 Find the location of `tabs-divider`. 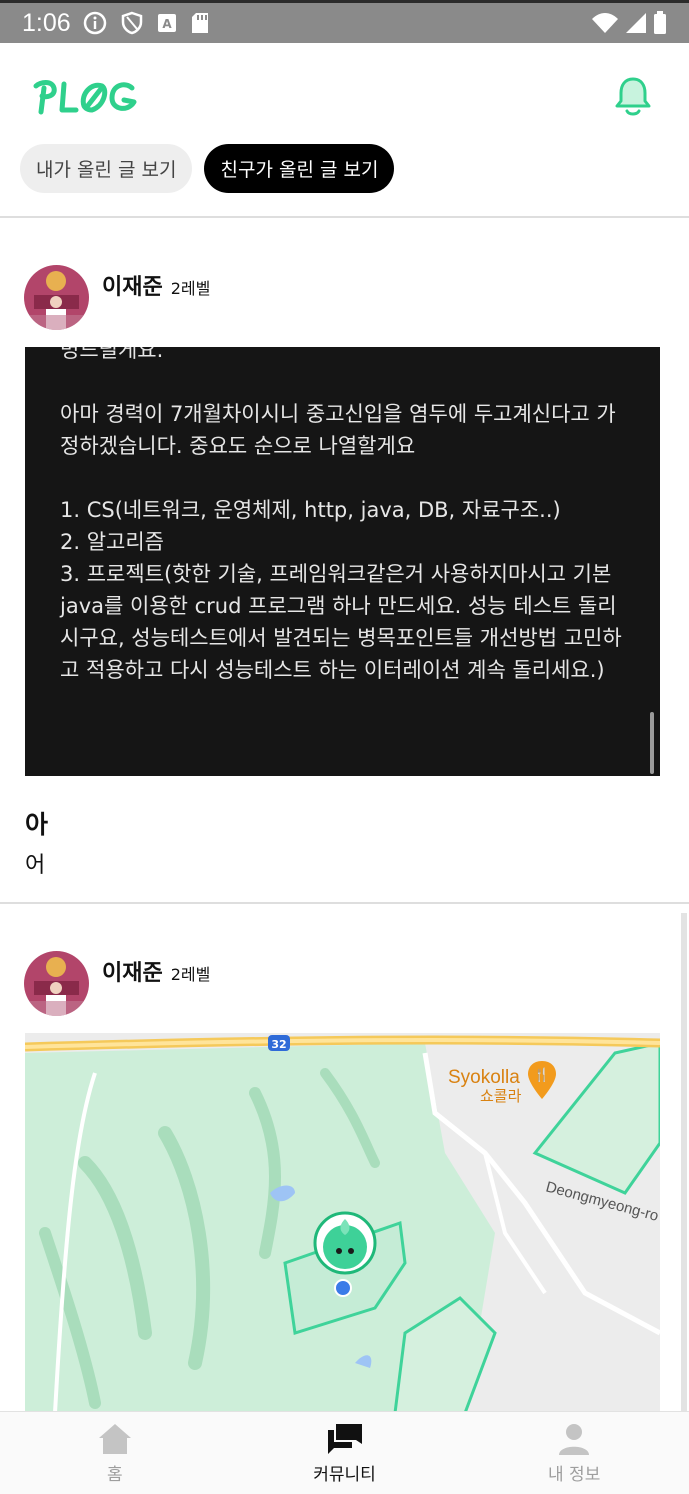

tabs-divider is located at coordinates (344, 217).